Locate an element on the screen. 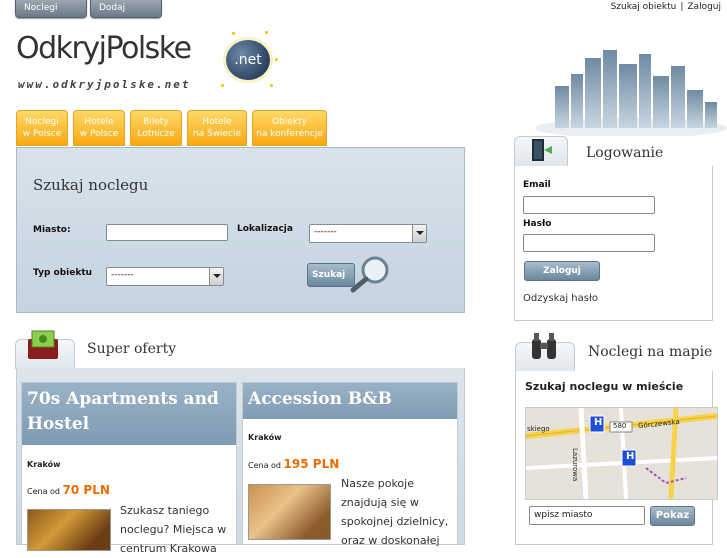  offer-title: Accession B&B is located at coordinates (350, 401).